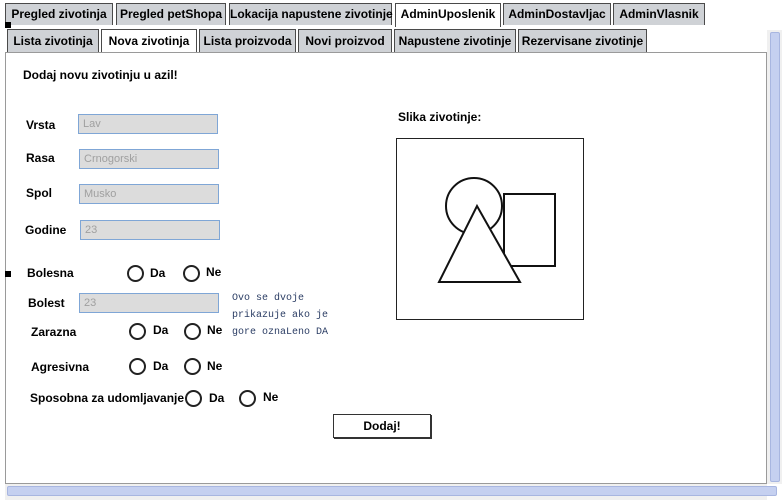  Describe the element at coordinates (137, 331) in the screenshot. I see `zarazna-da-radio` at that location.